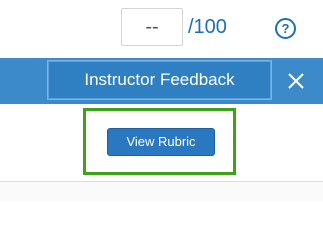 Image resolution: width=323 pixels, height=240 pixels. What do you see at coordinates (161, 142) in the screenshot?
I see `view-rubric-button: View Rubric` at bounding box center [161, 142].